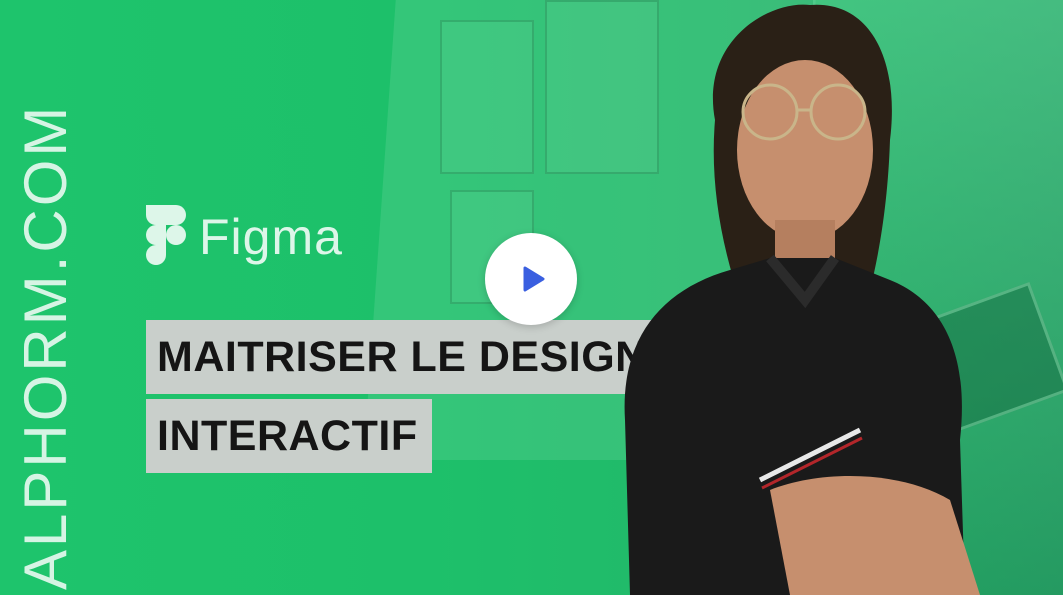  What do you see at coordinates (289, 436) in the screenshot?
I see `title-line-2: INTERACTIF` at bounding box center [289, 436].